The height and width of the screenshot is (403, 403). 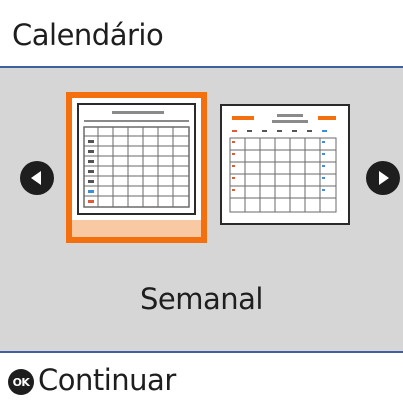 I want to click on arrow-left-icon, so click(x=37, y=178).